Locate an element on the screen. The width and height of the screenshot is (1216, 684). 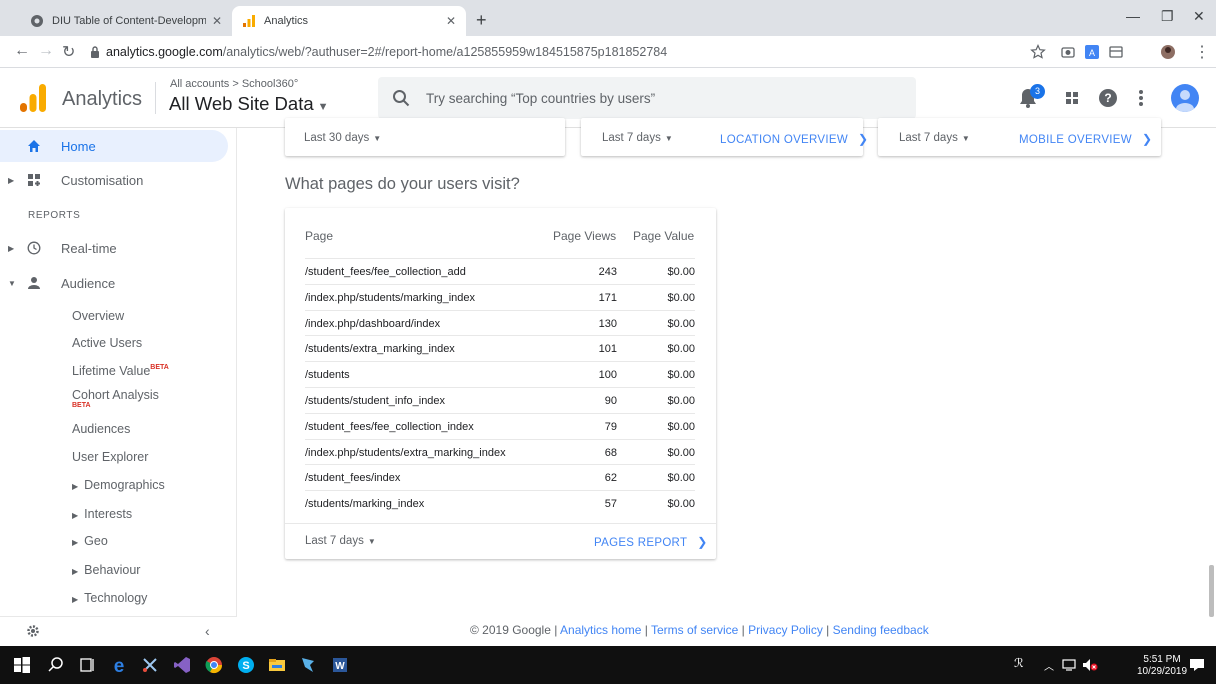
sidebar-item-customisation: ▶ Customisation is located at coordinates (114, 180).